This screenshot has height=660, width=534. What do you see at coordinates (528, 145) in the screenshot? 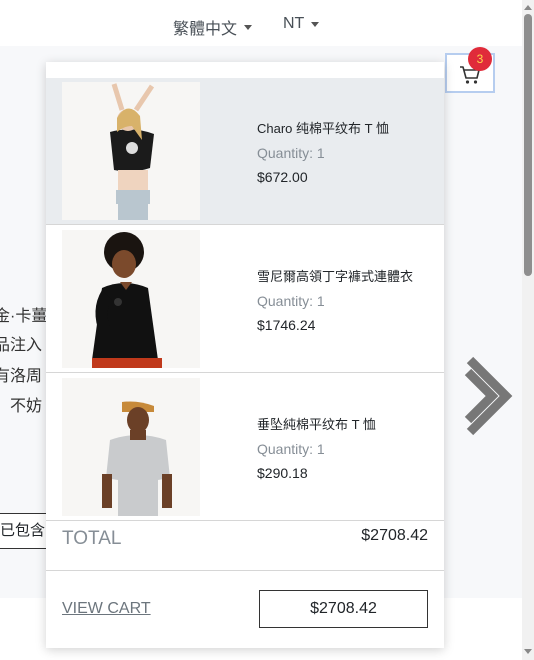
I see `scroll-thumb` at bounding box center [528, 145].